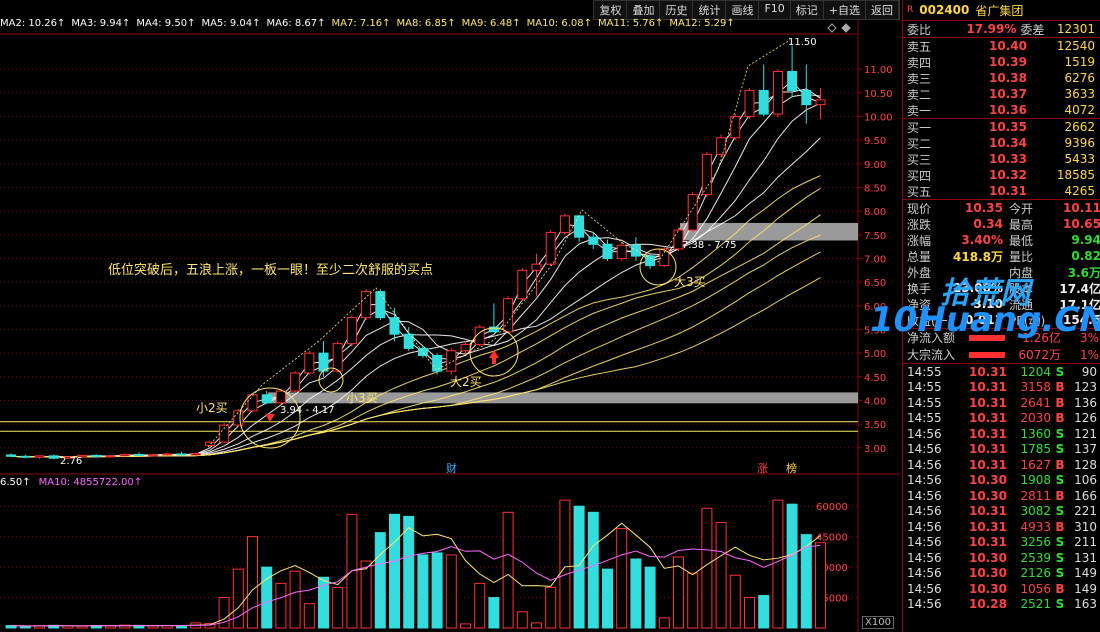  Describe the element at coordinates (1085, 588) in the screenshot. I see `tick-count: 149` at that location.